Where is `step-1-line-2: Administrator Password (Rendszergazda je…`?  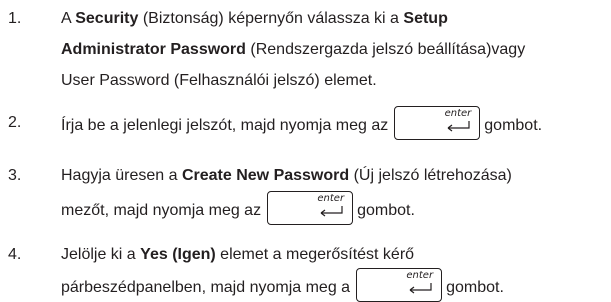
step-1-line-2: Administrator Password (Rendszergazda je… is located at coordinates (293, 49).